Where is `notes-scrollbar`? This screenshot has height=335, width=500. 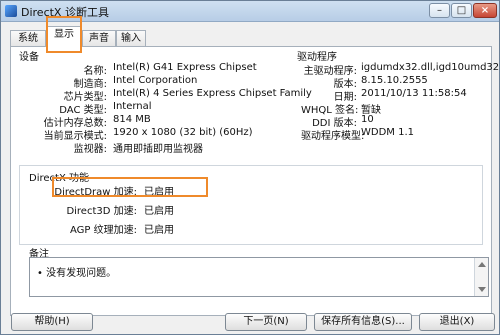
notes-scrollbar is located at coordinates (481, 277).